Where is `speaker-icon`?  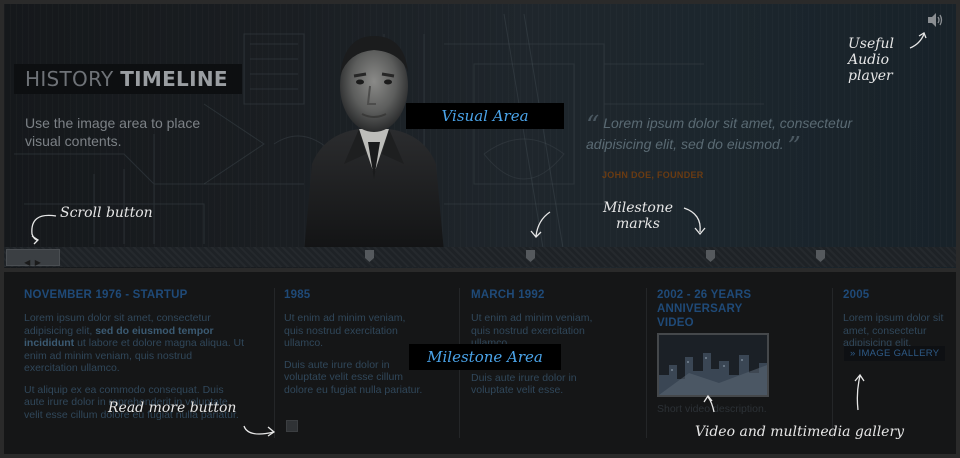
speaker-icon is located at coordinates (935, 20).